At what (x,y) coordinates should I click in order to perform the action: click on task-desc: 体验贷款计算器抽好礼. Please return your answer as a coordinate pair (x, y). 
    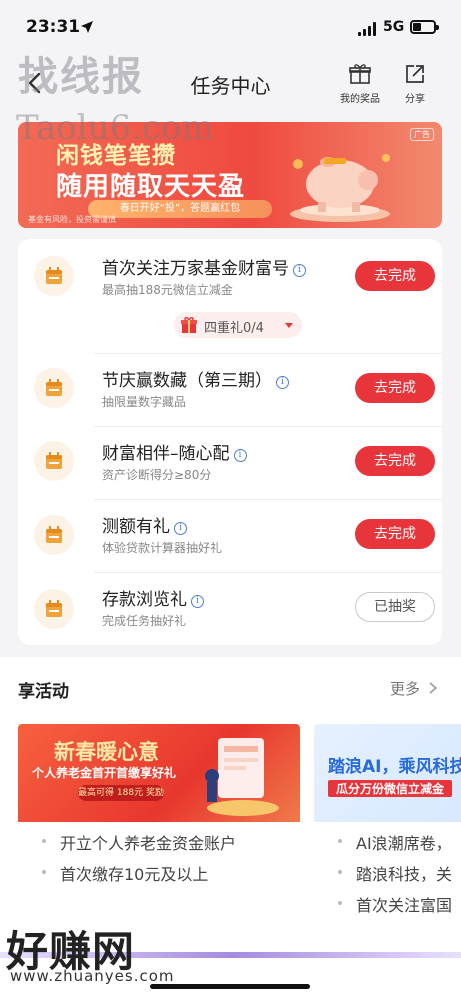
    Looking at the image, I should click on (162, 548).